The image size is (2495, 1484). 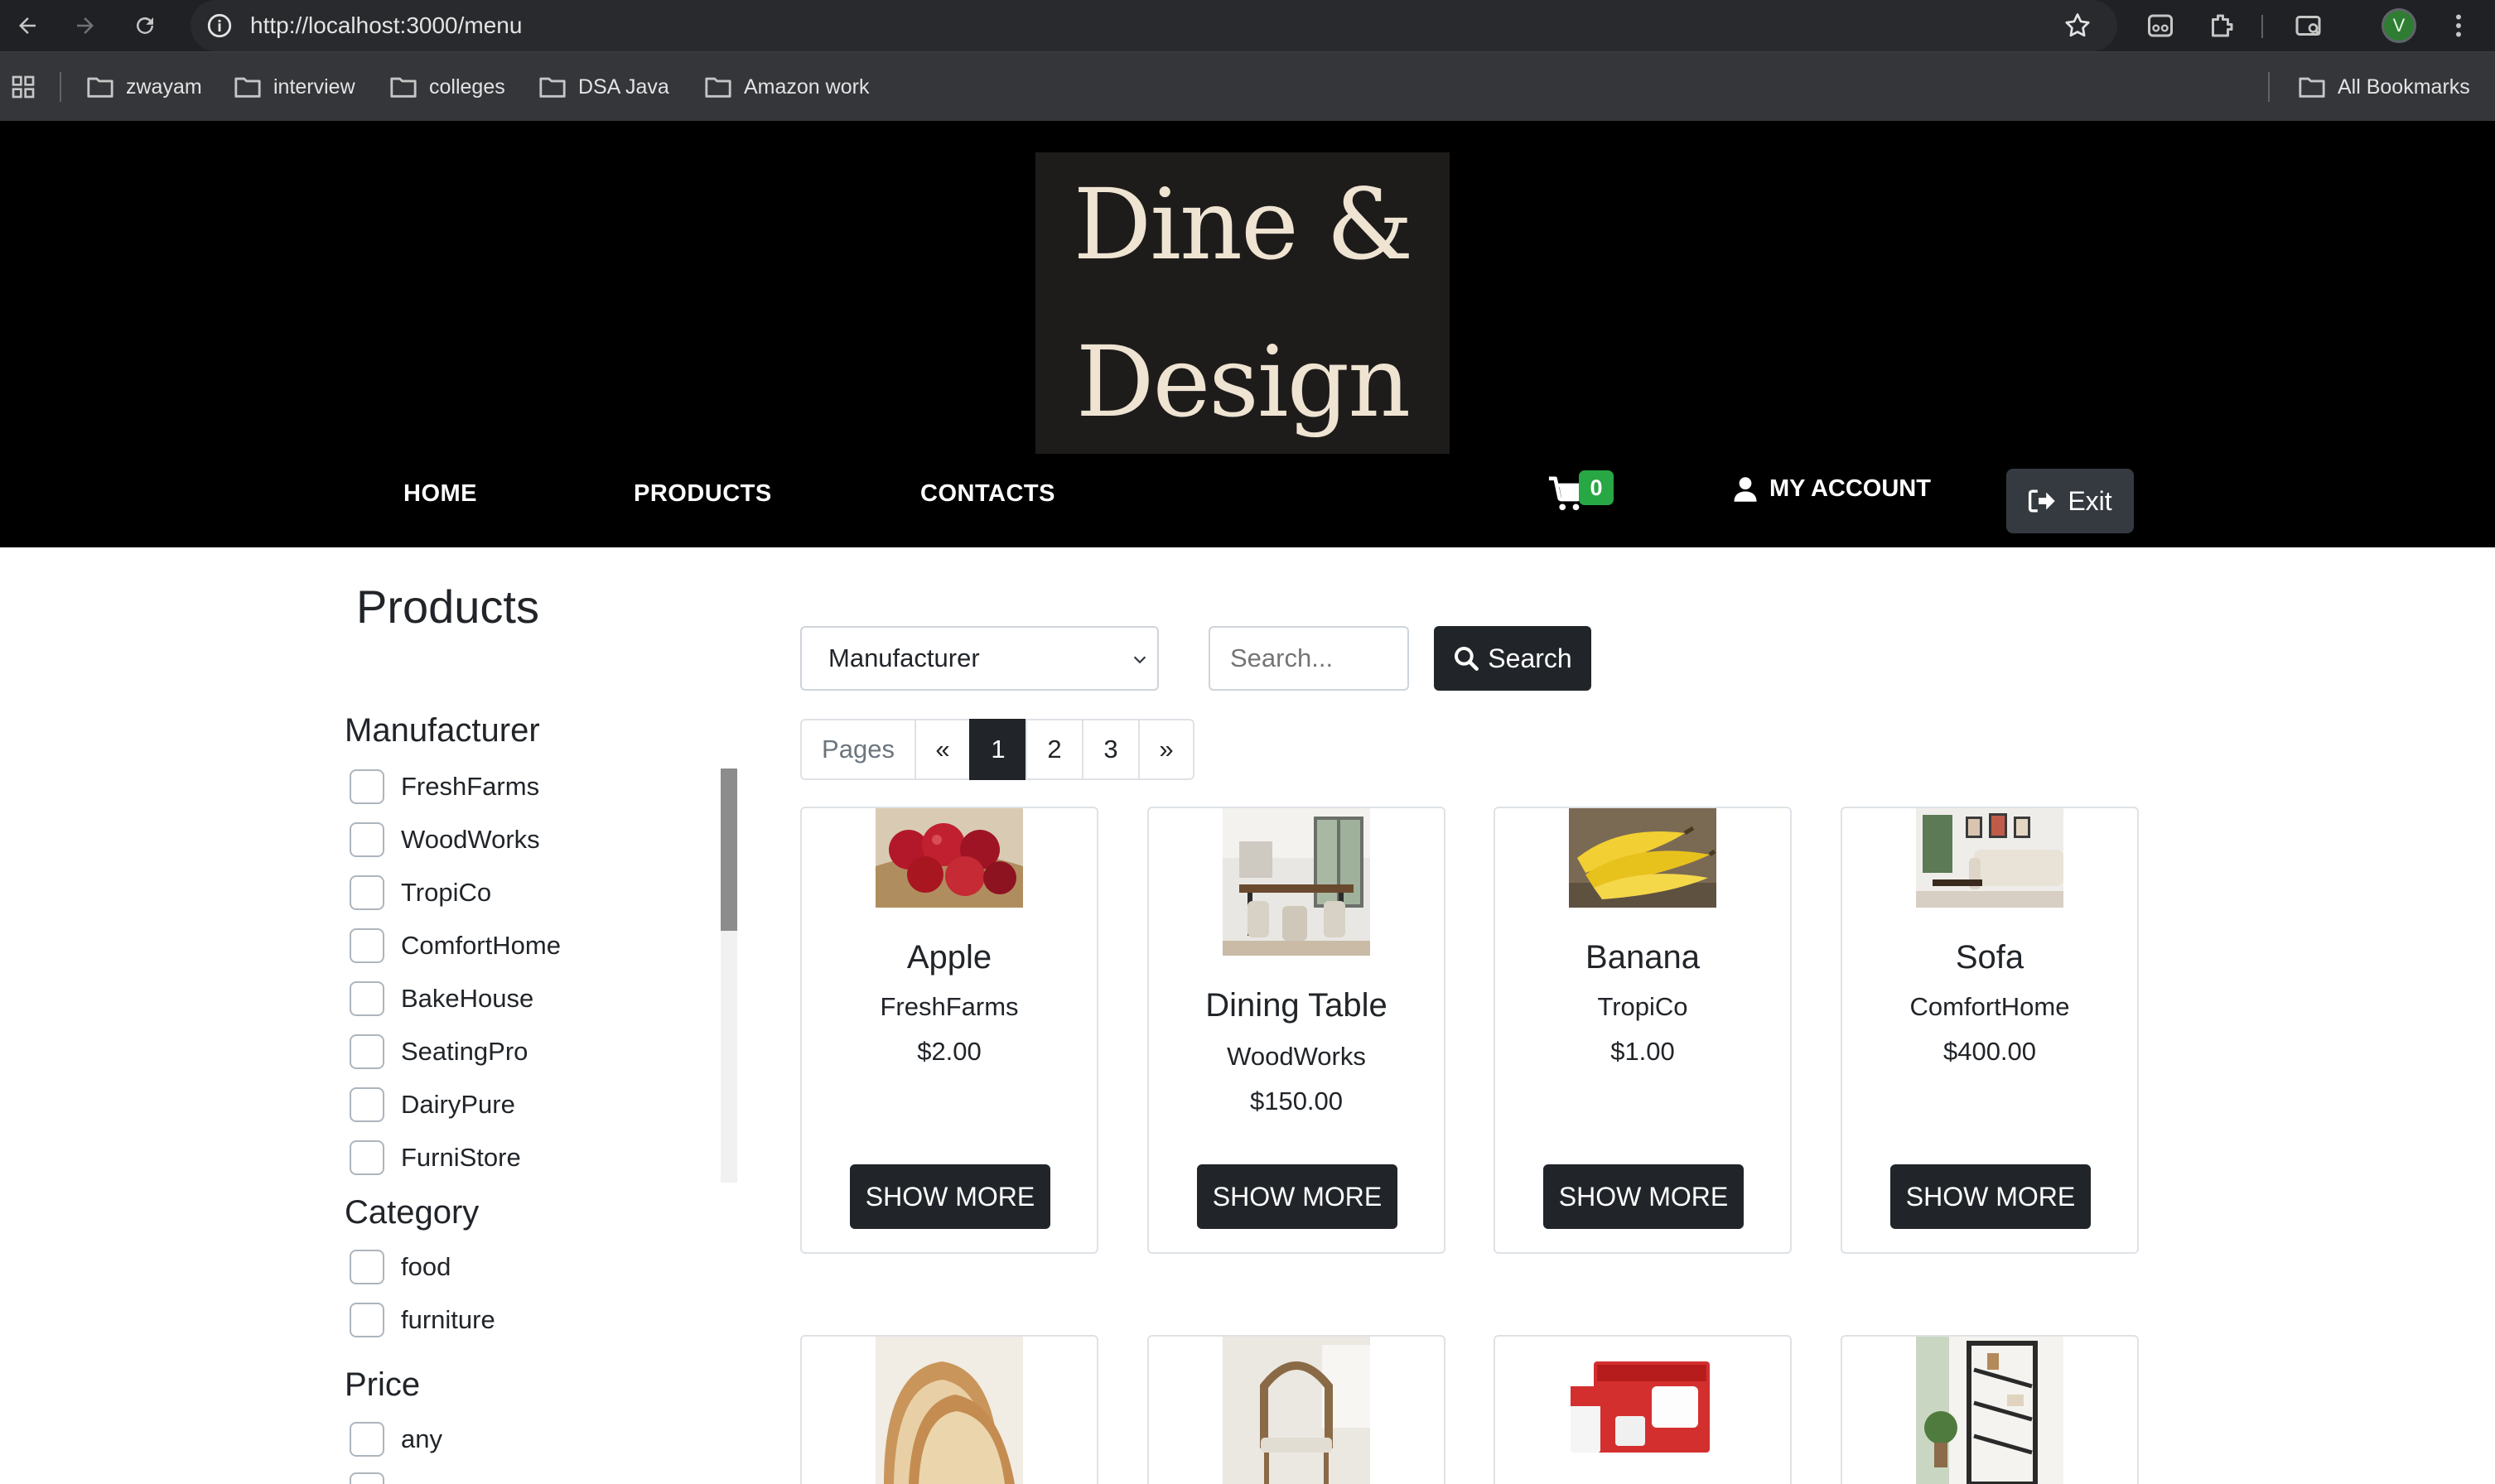 I want to click on extensions-puzzle-icon, so click(x=2221, y=25).